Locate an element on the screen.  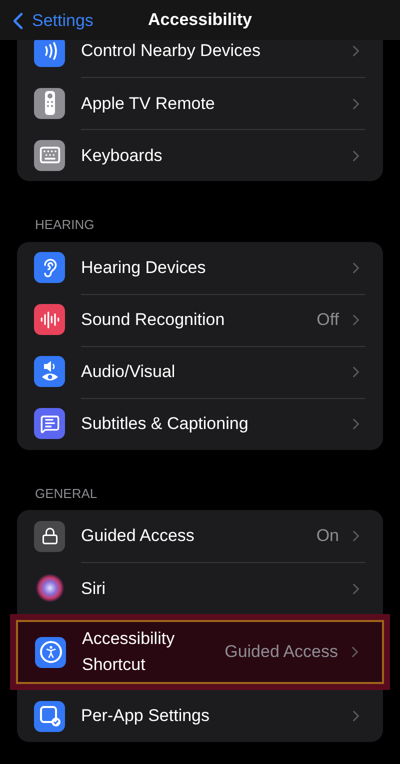
settings-row: Subtitles & Captioning is located at coordinates (200, 424).